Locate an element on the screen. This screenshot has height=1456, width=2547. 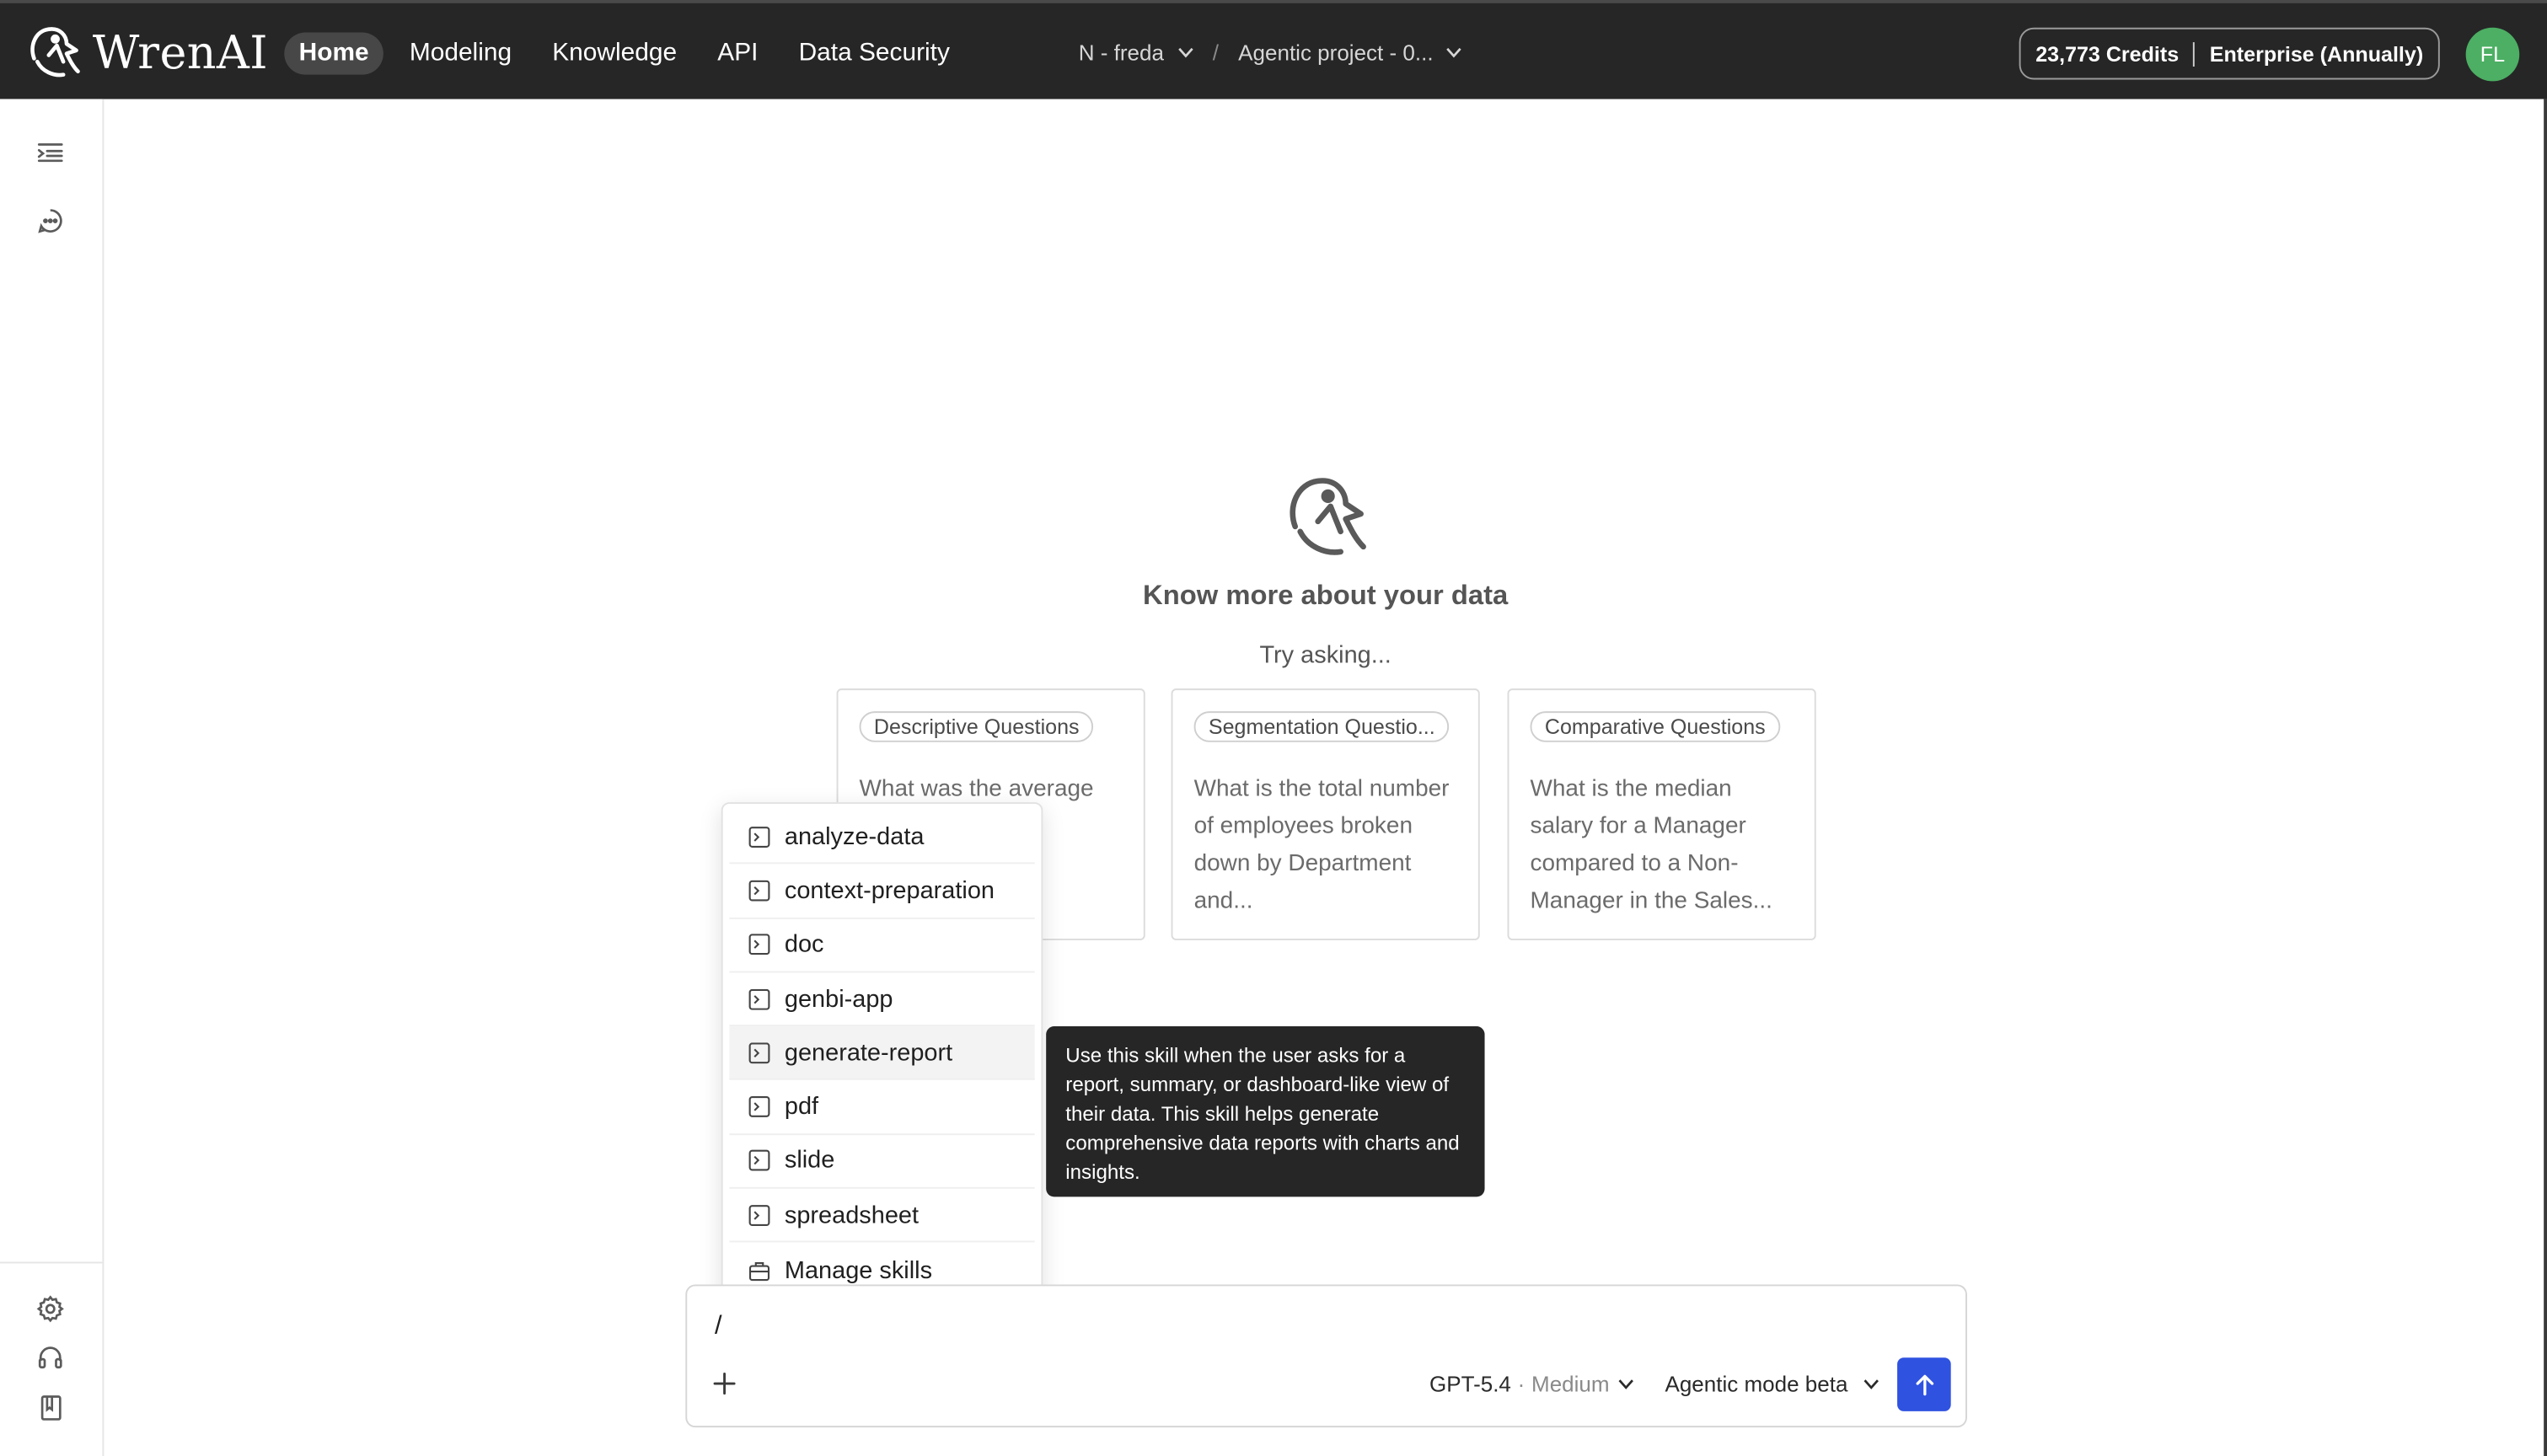
skill-label: genbi-app is located at coordinates (838, 998).